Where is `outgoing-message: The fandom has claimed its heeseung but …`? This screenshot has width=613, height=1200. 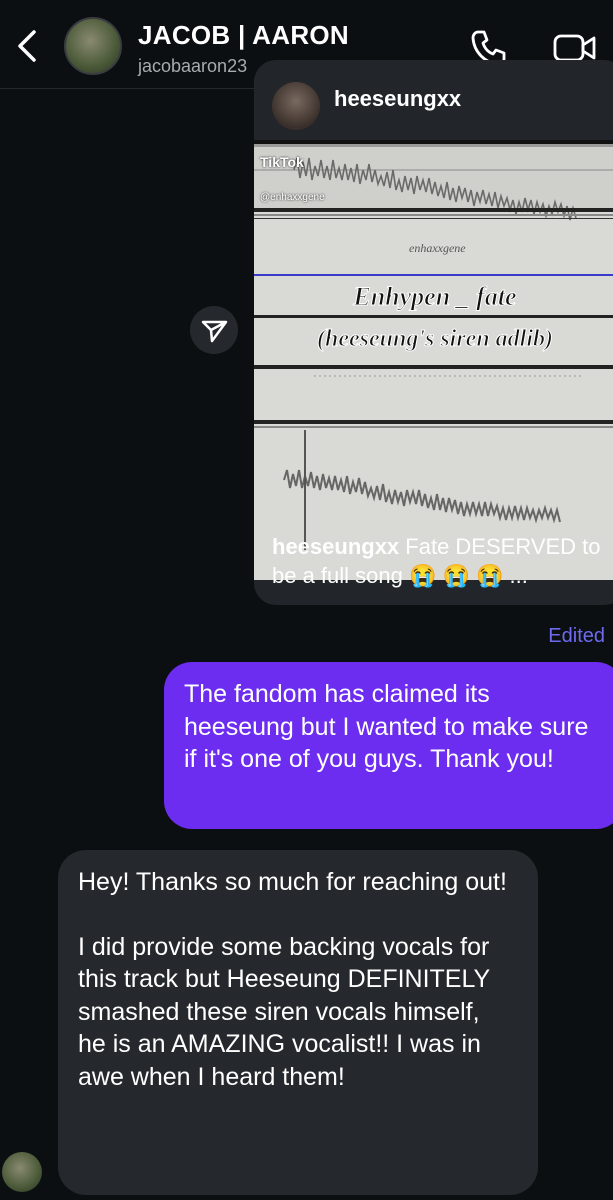 outgoing-message: The fandom has claimed its heeseung but … is located at coordinates (388, 745).